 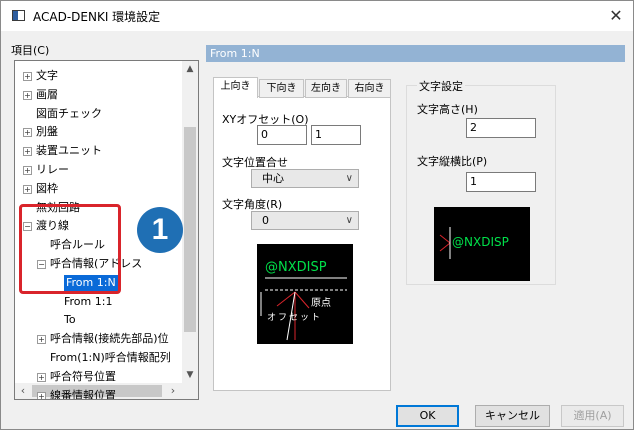 What do you see at coordinates (255, 162) in the screenshot?
I see `text-align-label: 文字位置合せ` at bounding box center [255, 162].